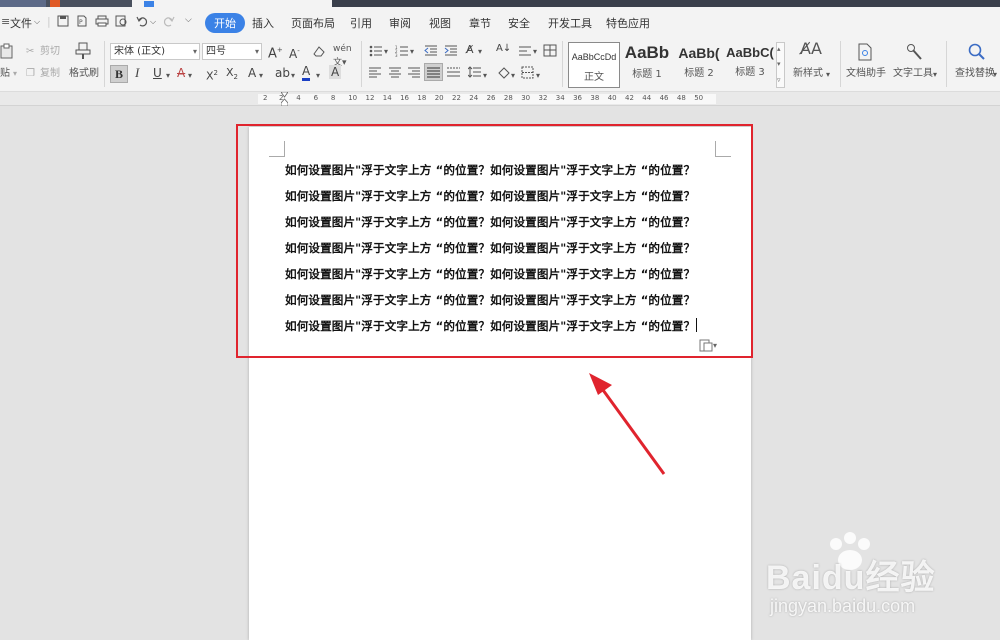 Image resolution: width=1000 pixels, height=640 pixels. I want to click on annotation-arrow, so click(627, 424).